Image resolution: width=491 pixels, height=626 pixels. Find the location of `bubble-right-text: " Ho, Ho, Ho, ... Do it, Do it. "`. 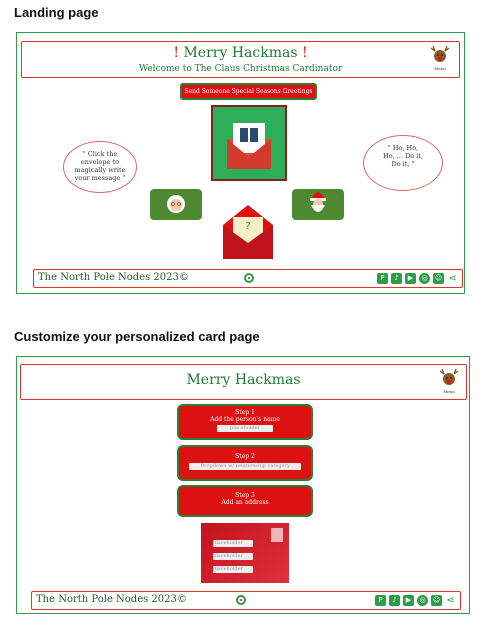

bubble-right-text: " Ho, Ho, Ho, ... Do it, Do it. " is located at coordinates (403, 156).